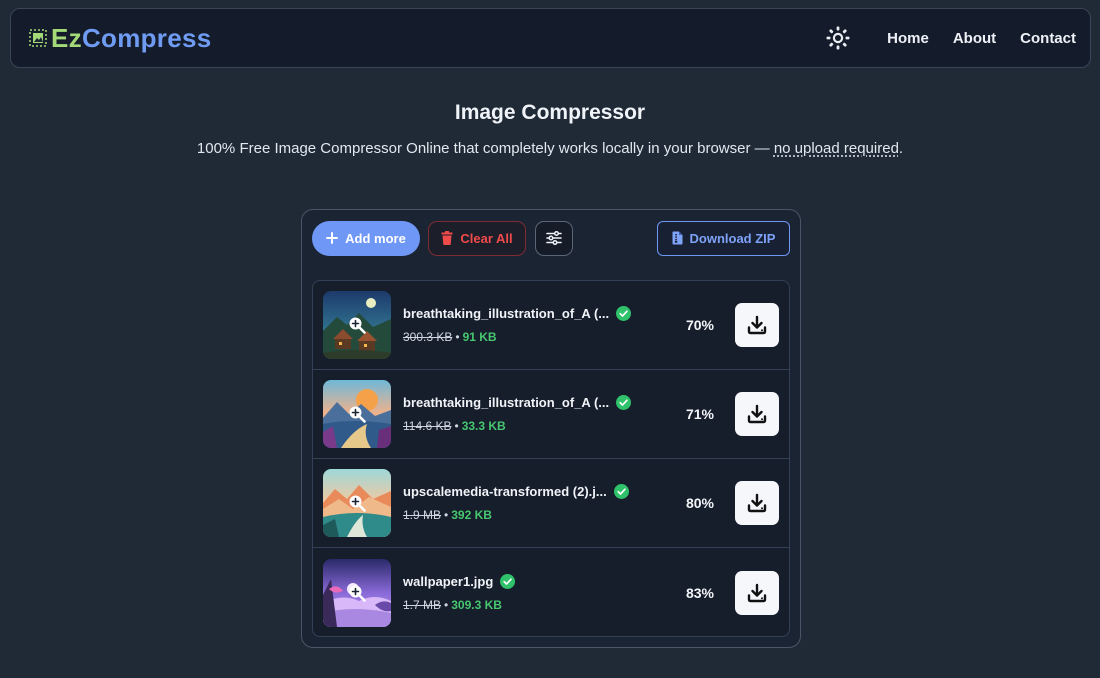  What do you see at coordinates (901, 148) in the screenshot?
I see `subtitle-end: .` at bounding box center [901, 148].